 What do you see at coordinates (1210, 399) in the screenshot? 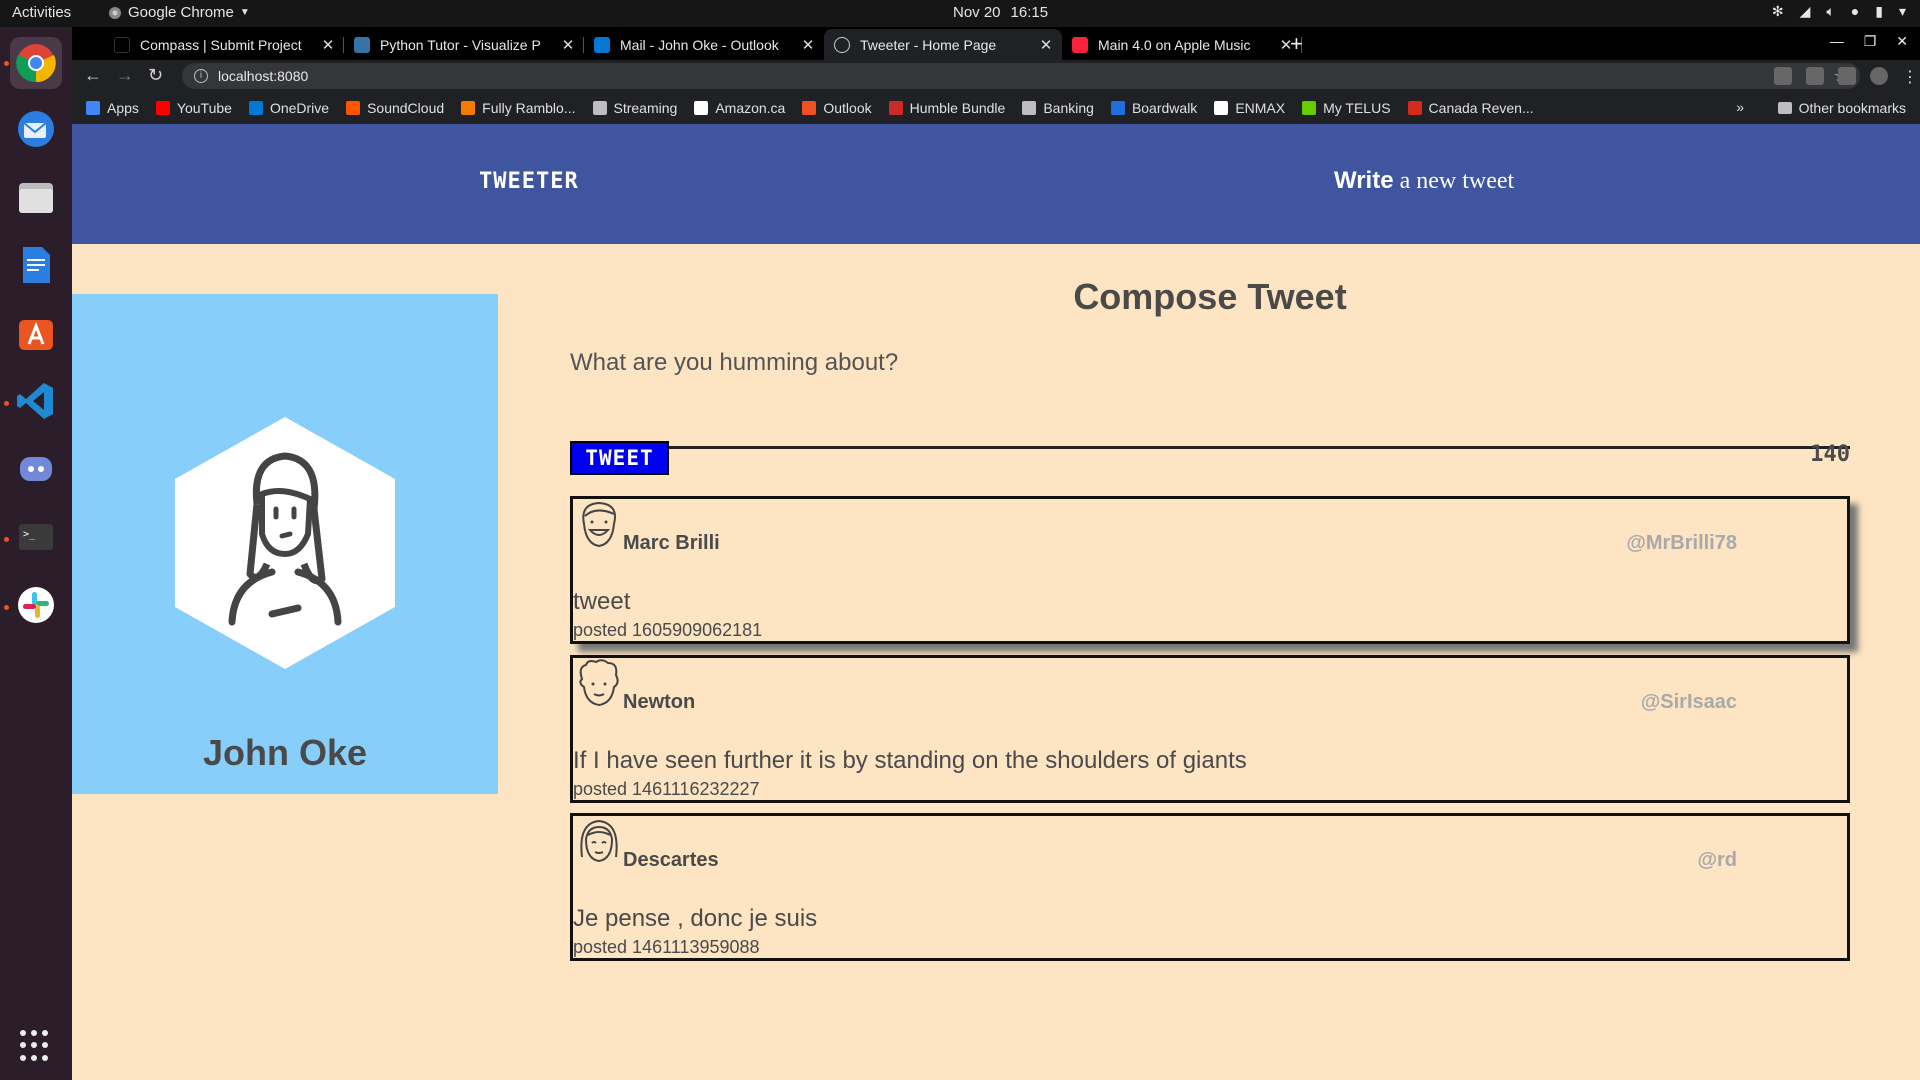
I see `tweet-textarea` at bounding box center [1210, 399].